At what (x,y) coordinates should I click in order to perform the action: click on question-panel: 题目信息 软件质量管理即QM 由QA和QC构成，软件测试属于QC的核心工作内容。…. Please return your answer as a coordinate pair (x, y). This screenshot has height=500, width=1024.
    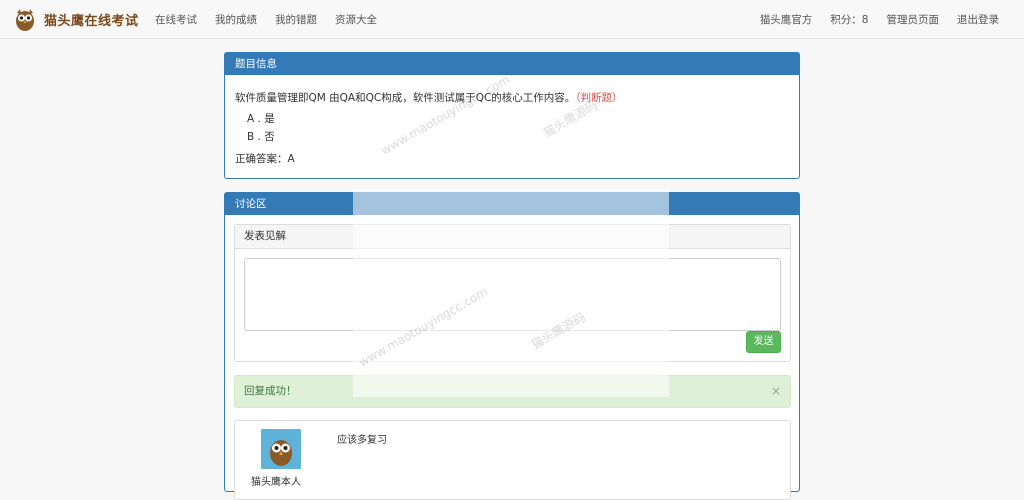
    Looking at the image, I should click on (512, 115).